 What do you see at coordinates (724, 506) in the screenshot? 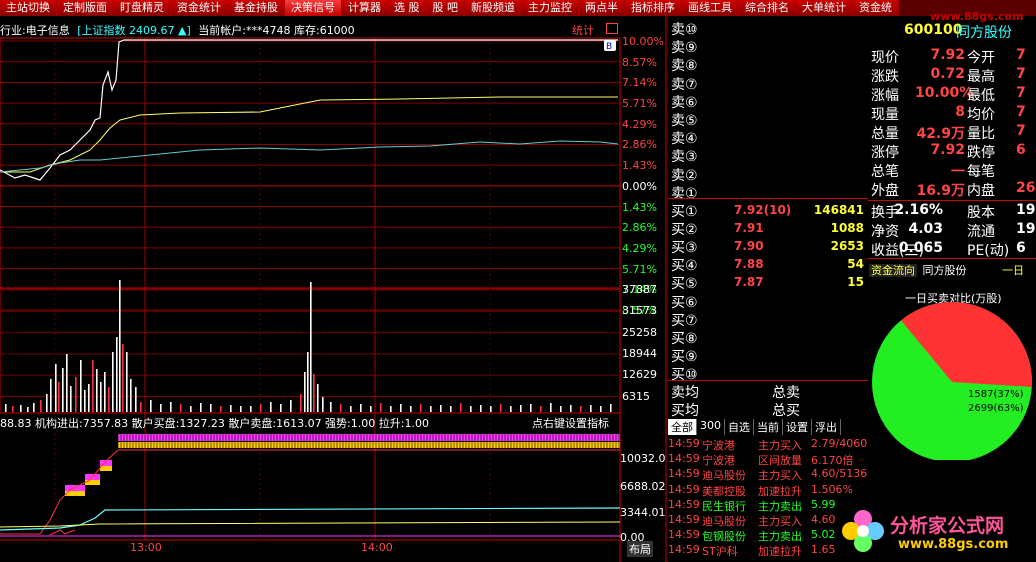
I see `tick-stock-name: 民生银行` at bounding box center [724, 506].